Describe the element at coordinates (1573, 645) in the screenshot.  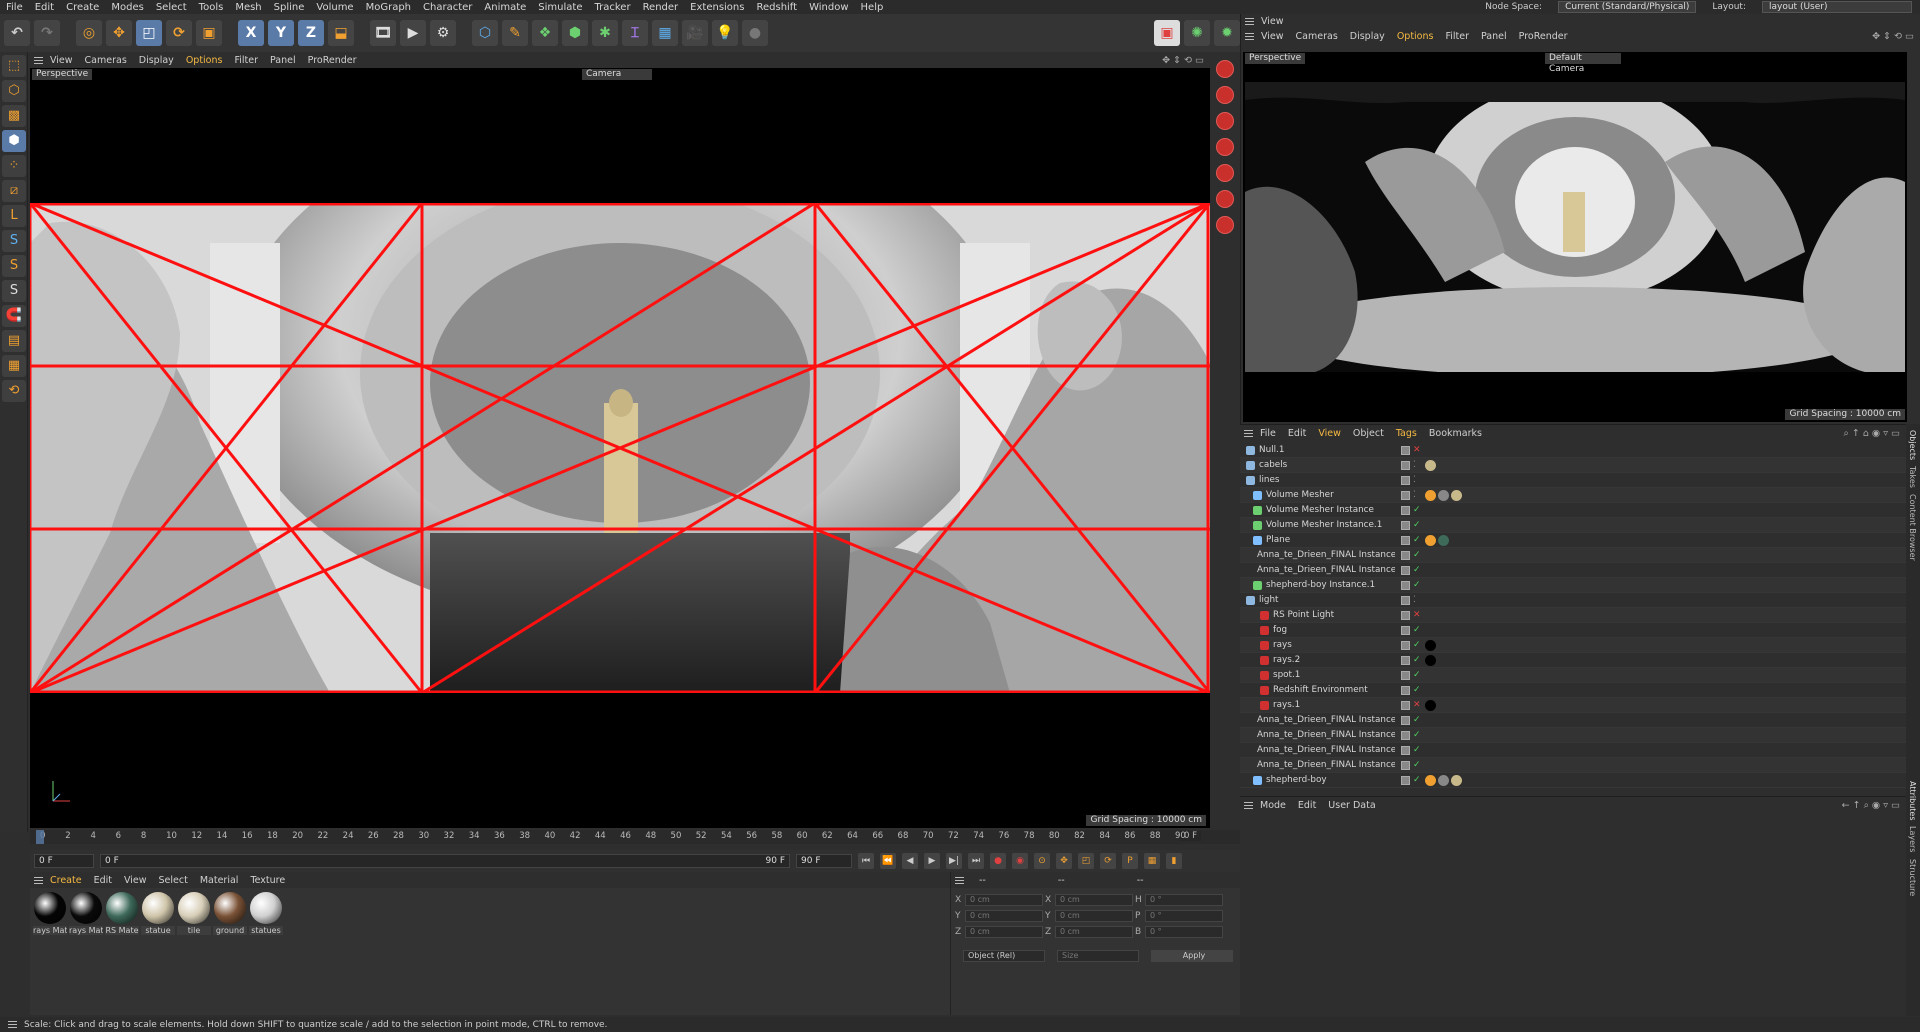
I see `object-row: rays ✓` at that location.